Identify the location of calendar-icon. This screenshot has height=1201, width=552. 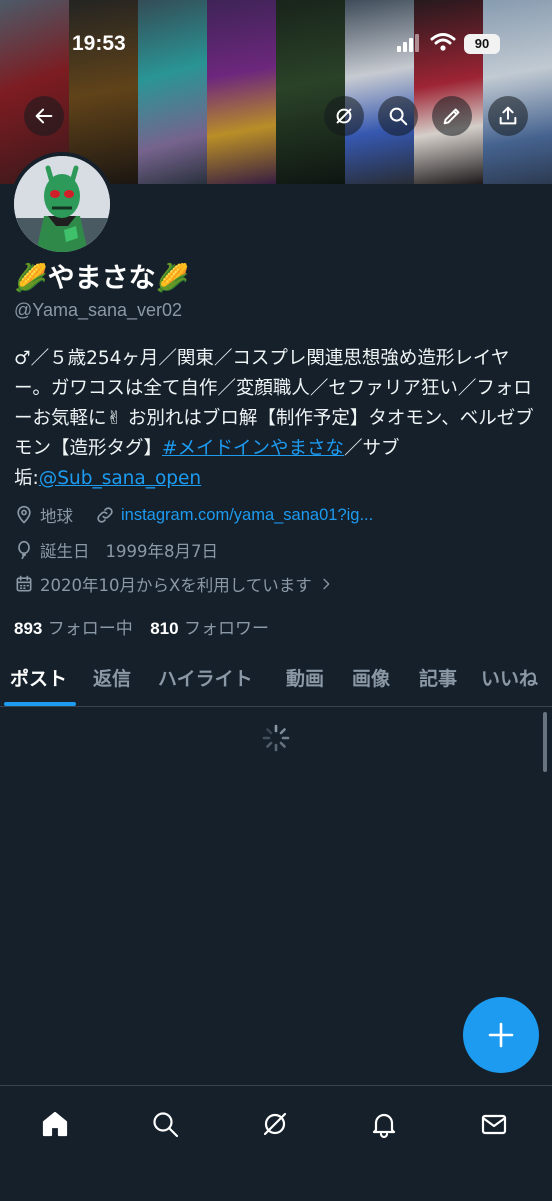
(24, 583).